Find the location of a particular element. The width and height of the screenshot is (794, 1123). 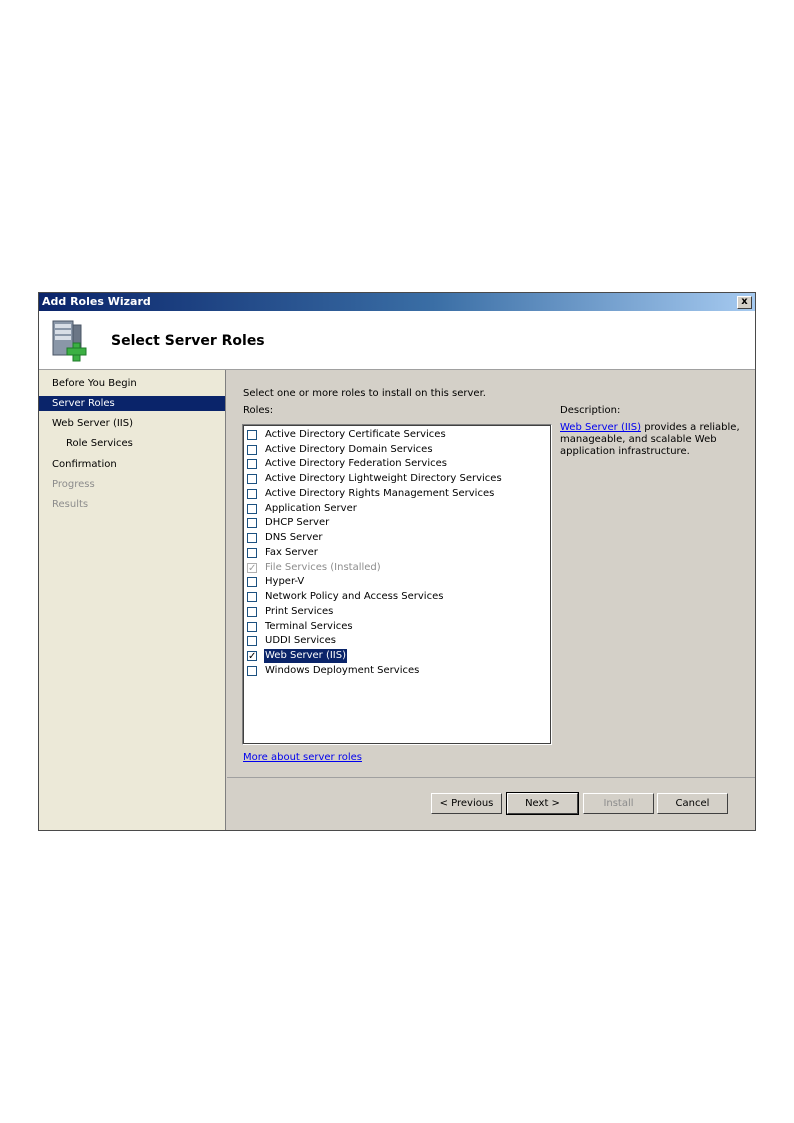

role-item-selected: ✓ Web Server (IIS) is located at coordinates (297, 656).